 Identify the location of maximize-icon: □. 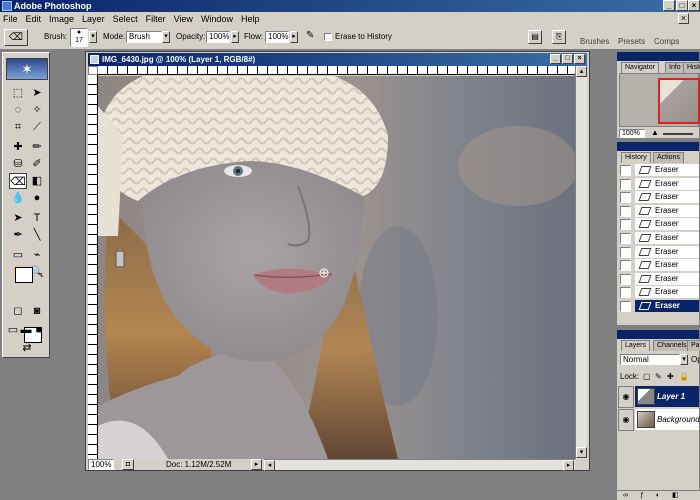
(682, 5).